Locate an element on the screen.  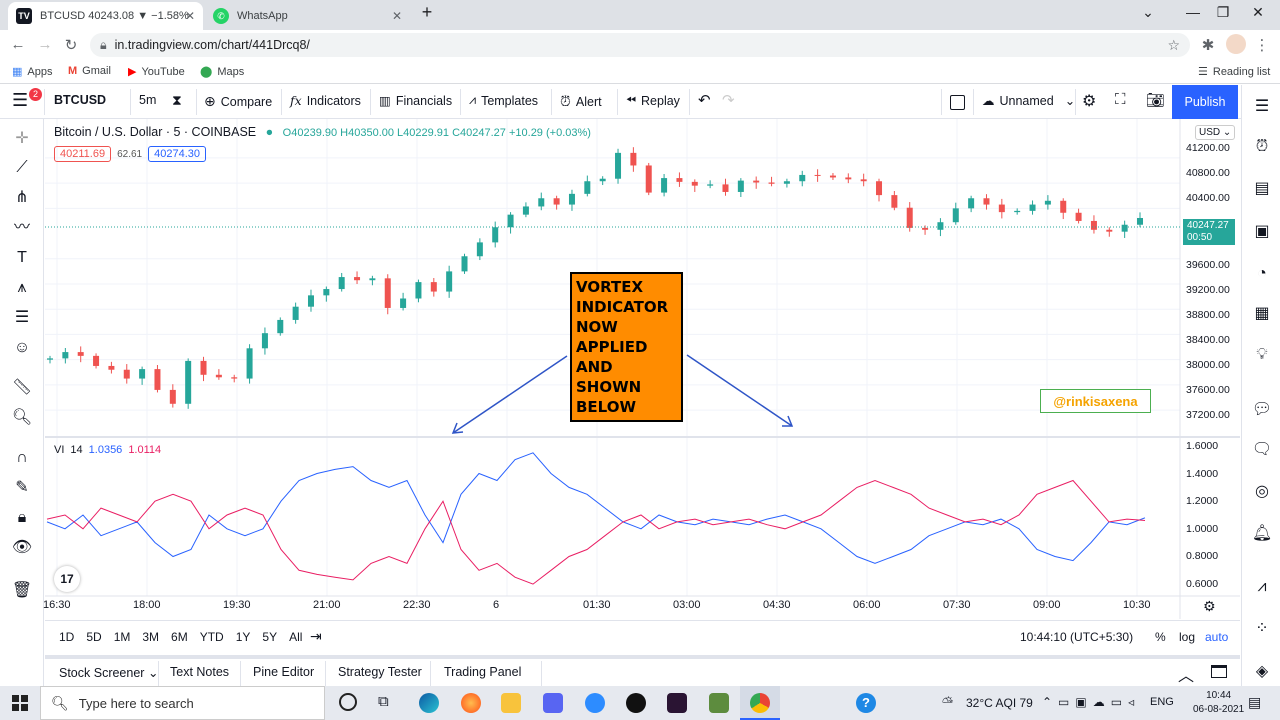
firefox-icon is located at coordinates (471, 703).